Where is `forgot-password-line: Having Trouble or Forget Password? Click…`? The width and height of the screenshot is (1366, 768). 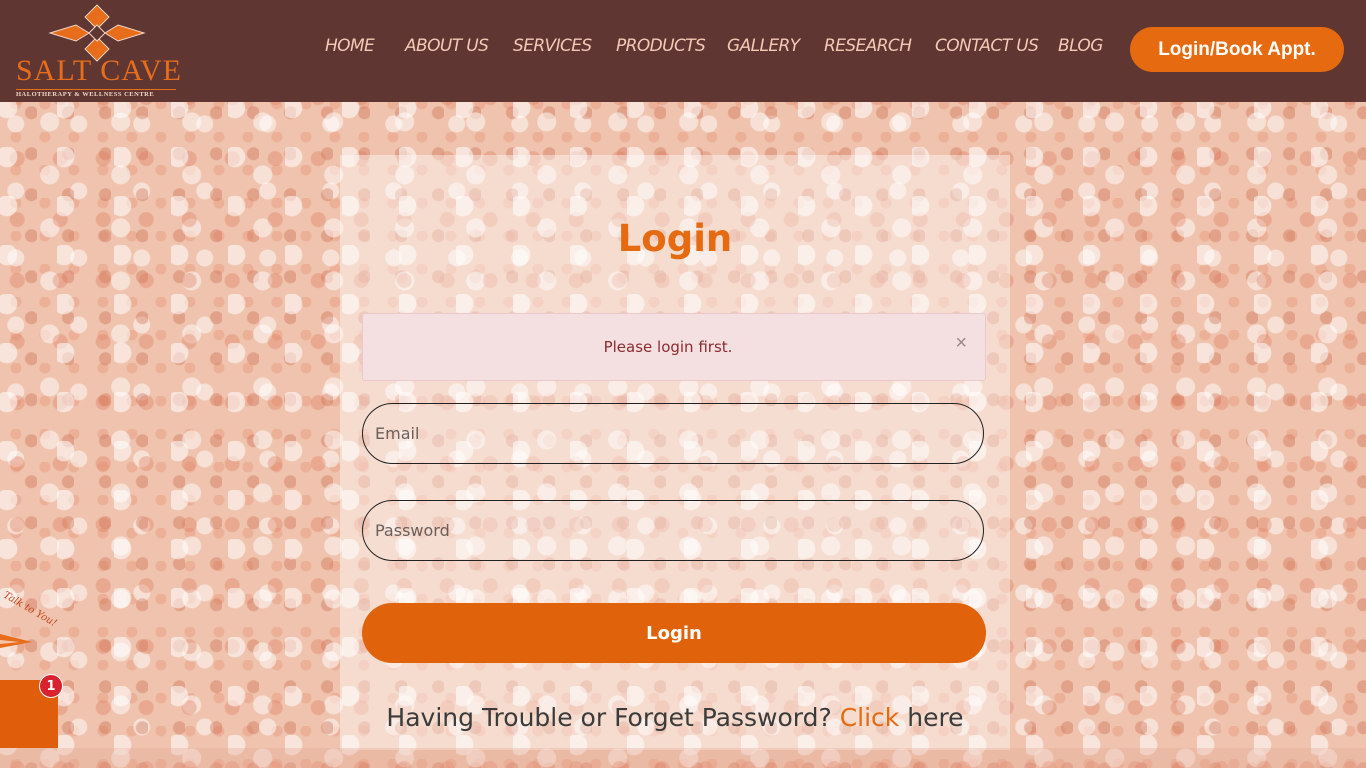
forgot-password-line: Having Trouble or Forget Password? Click… is located at coordinates (675, 717).